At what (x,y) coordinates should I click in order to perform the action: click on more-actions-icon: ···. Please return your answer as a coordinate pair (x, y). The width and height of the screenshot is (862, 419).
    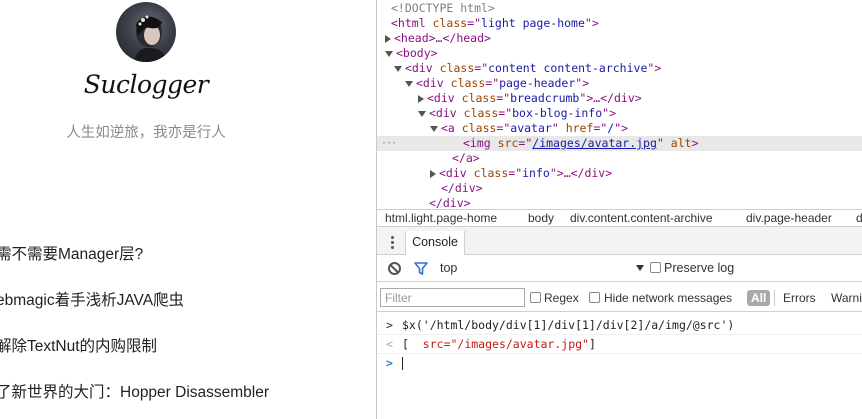
    Looking at the image, I should click on (389, 143).